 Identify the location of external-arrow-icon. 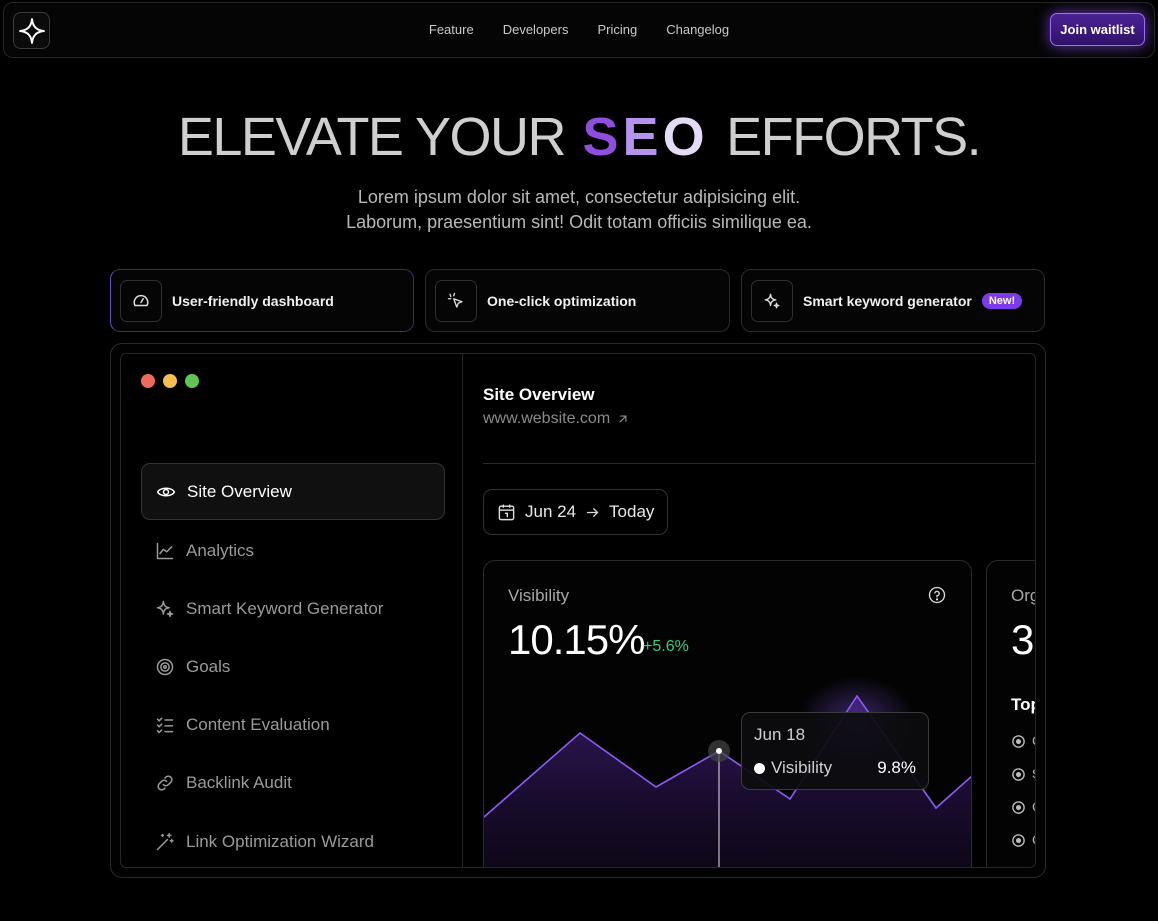
(623, 419).